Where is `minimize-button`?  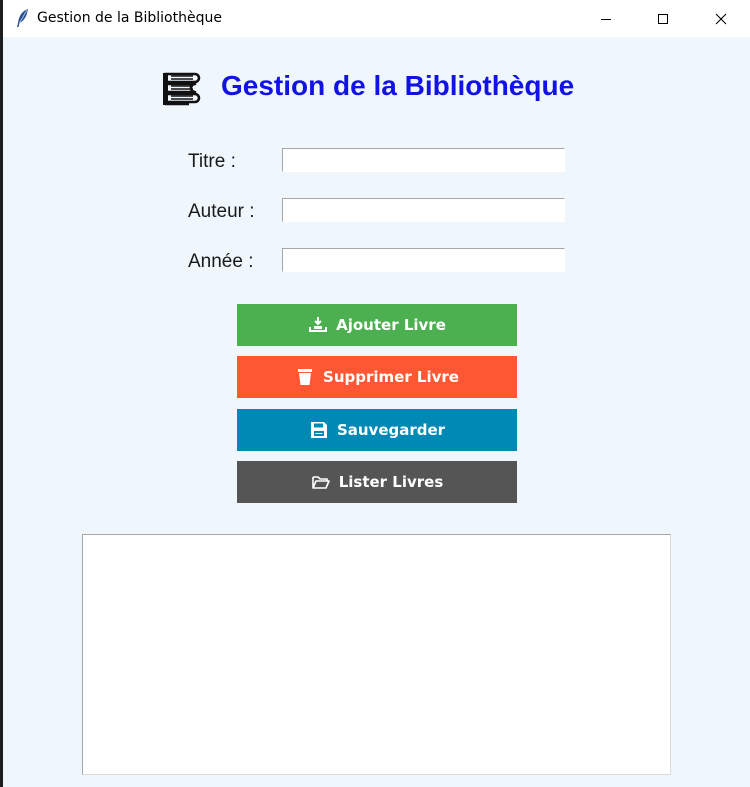 minimize-button is located at coordinates (606, 18).